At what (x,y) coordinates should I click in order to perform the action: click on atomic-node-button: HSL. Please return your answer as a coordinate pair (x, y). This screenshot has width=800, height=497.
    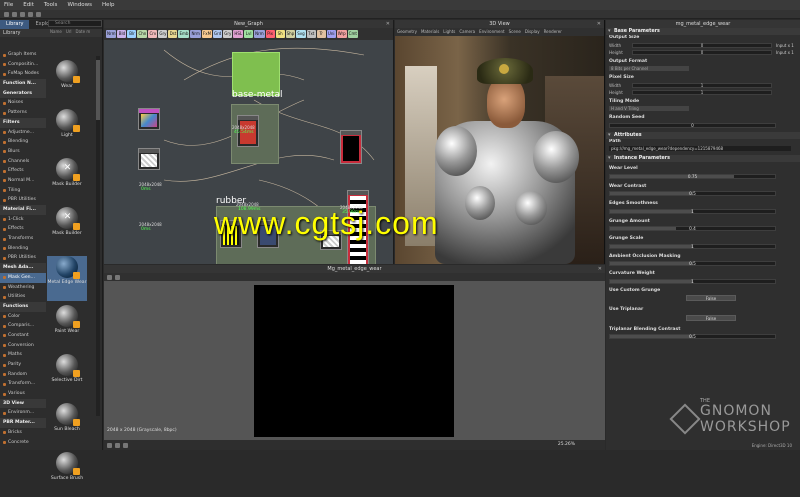
    Looking at the image, I should click on (238, 34).